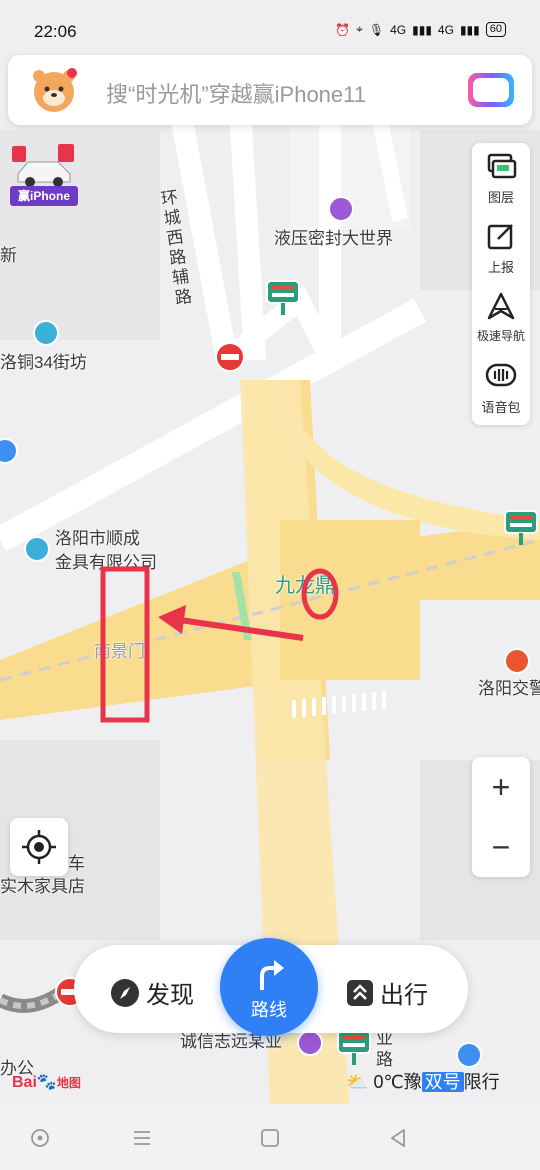 This screenshot has width=540, height=1170. What do you see at coordinates (43, 165) in the screenshot?
I see `promo-car-icon` at bounding box center [43, 165].